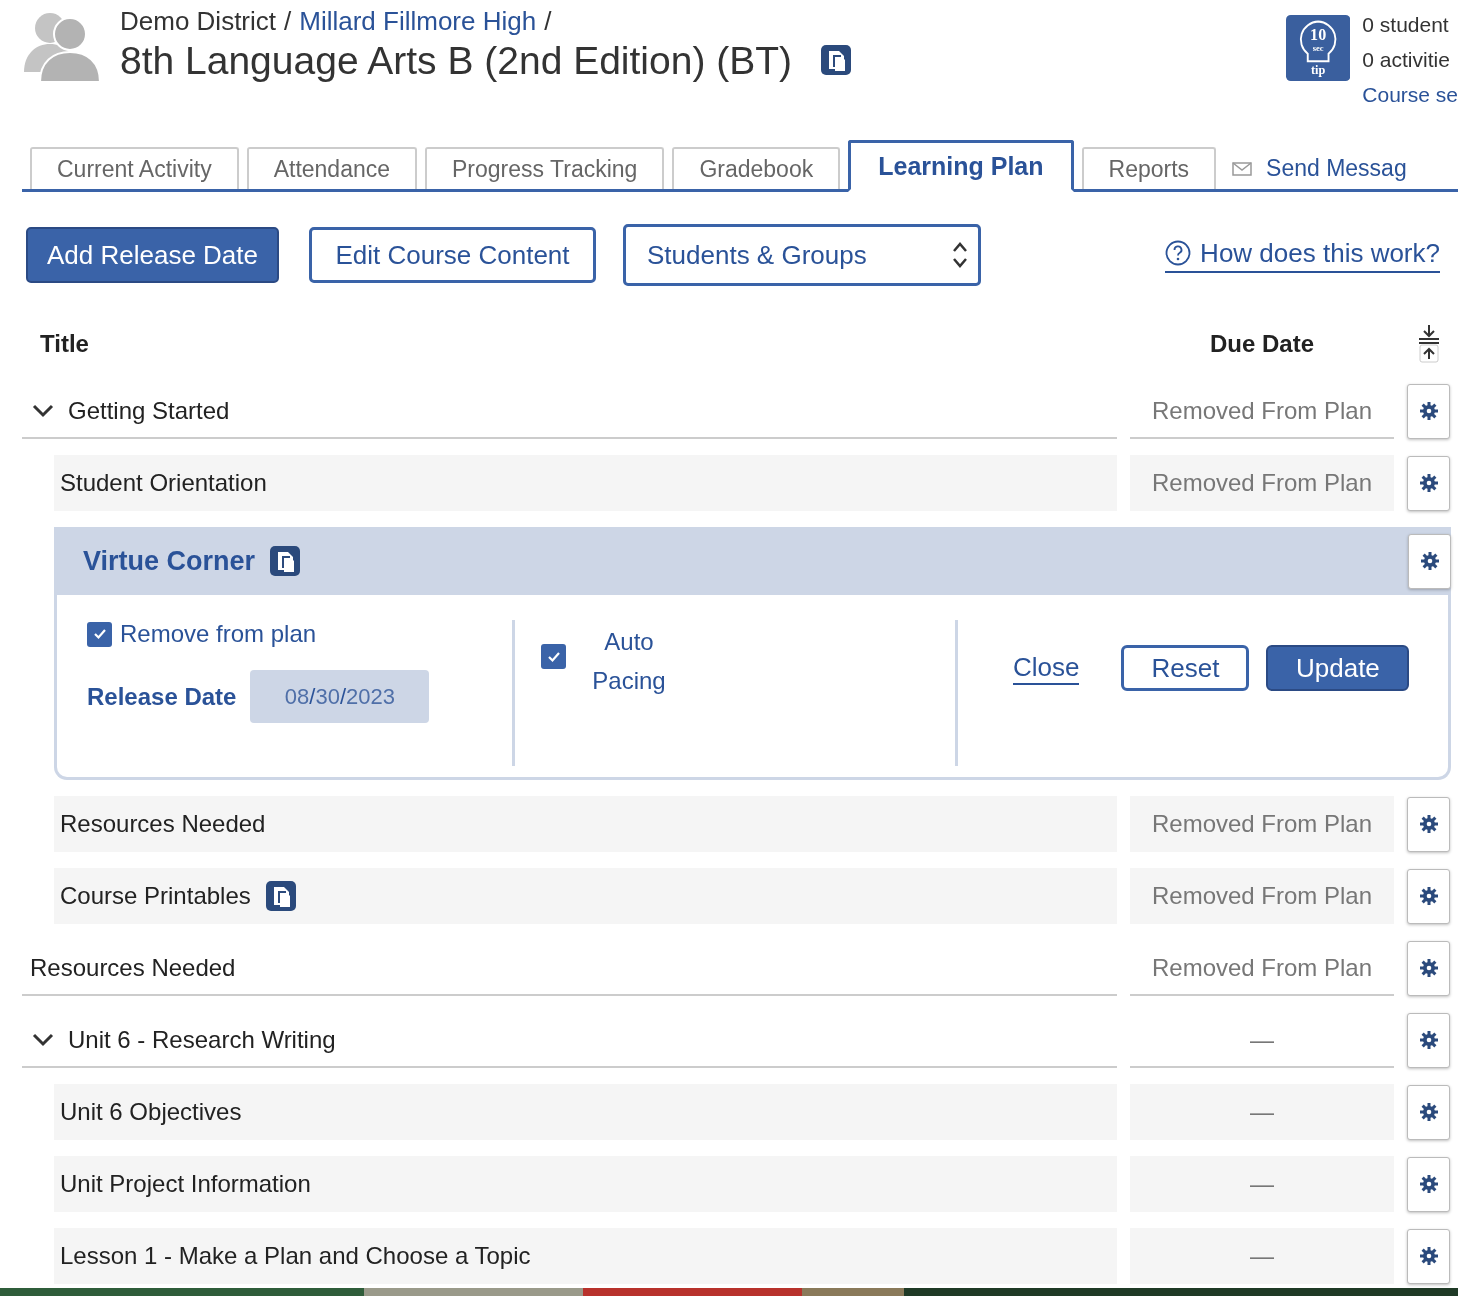 The width and height of the screenshot is (1458, 1296). I want to click on activity-title: Unit Project Information, so click(185, 1184).